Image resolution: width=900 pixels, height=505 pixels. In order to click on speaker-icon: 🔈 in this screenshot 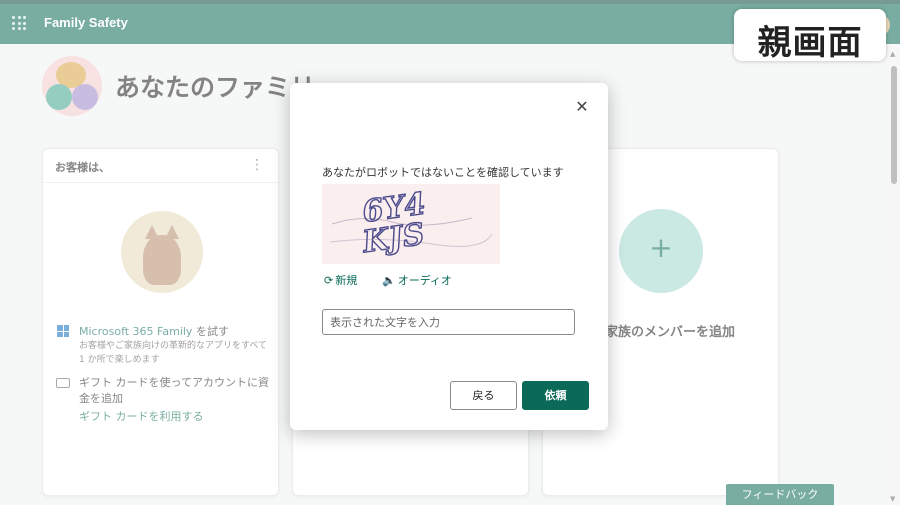, I will do `click(389, 280)`.